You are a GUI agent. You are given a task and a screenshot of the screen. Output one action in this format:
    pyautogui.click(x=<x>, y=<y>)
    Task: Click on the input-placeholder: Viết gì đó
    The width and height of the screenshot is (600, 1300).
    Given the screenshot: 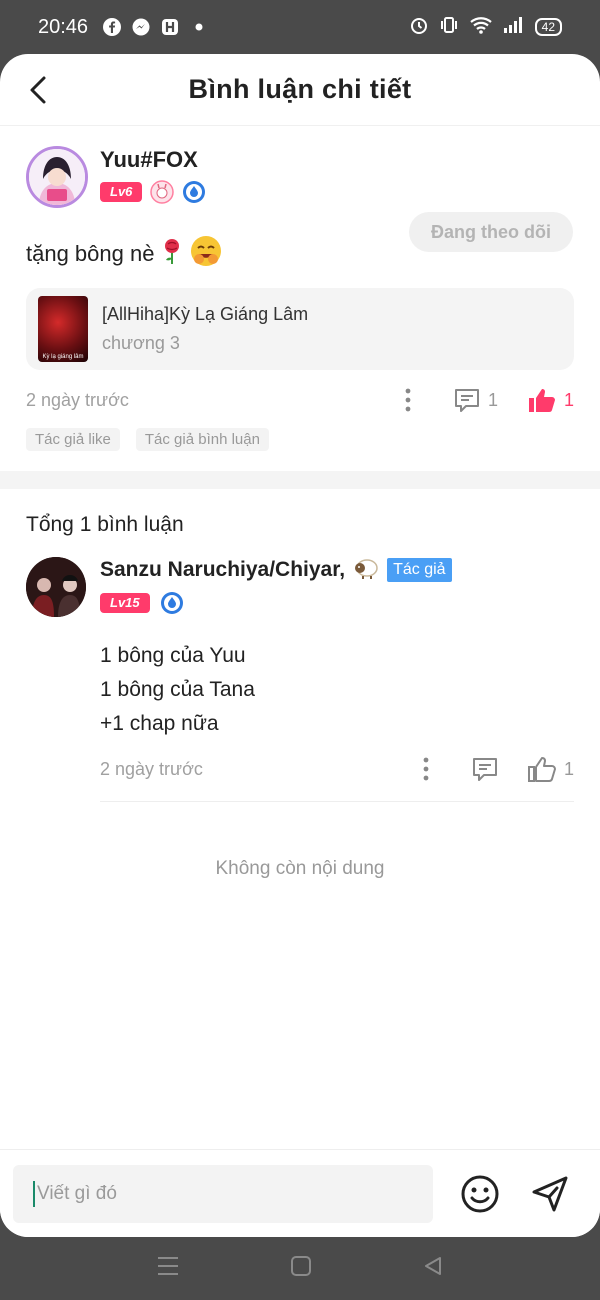 What is the action you would take?
    pyautogui.click(x=77, y=1193)
    